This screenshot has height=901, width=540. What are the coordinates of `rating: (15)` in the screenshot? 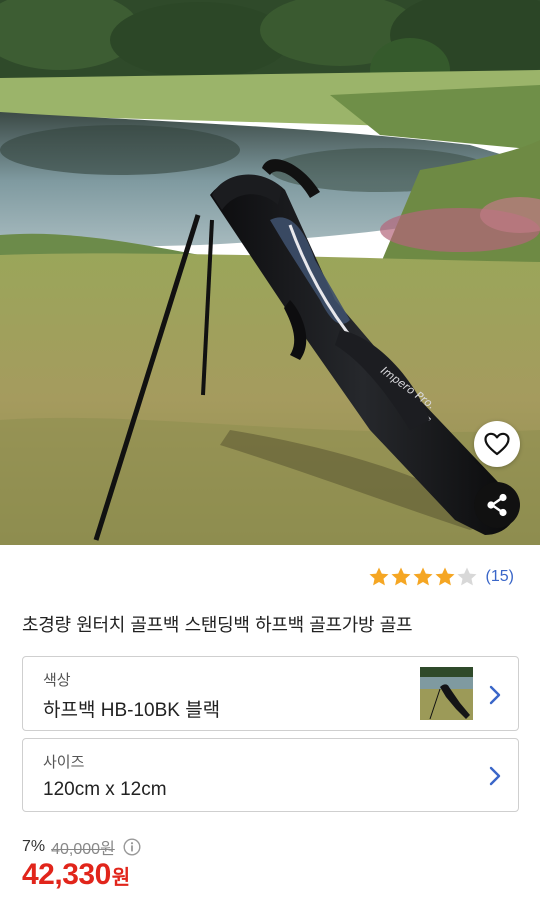 It's located at (441, 577).